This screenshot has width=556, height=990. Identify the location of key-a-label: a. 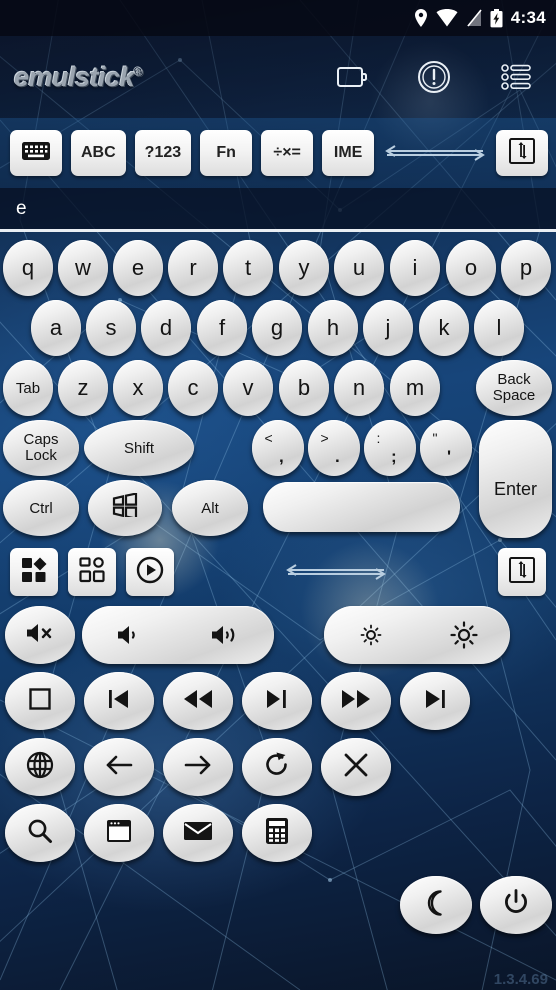
(56, 327).